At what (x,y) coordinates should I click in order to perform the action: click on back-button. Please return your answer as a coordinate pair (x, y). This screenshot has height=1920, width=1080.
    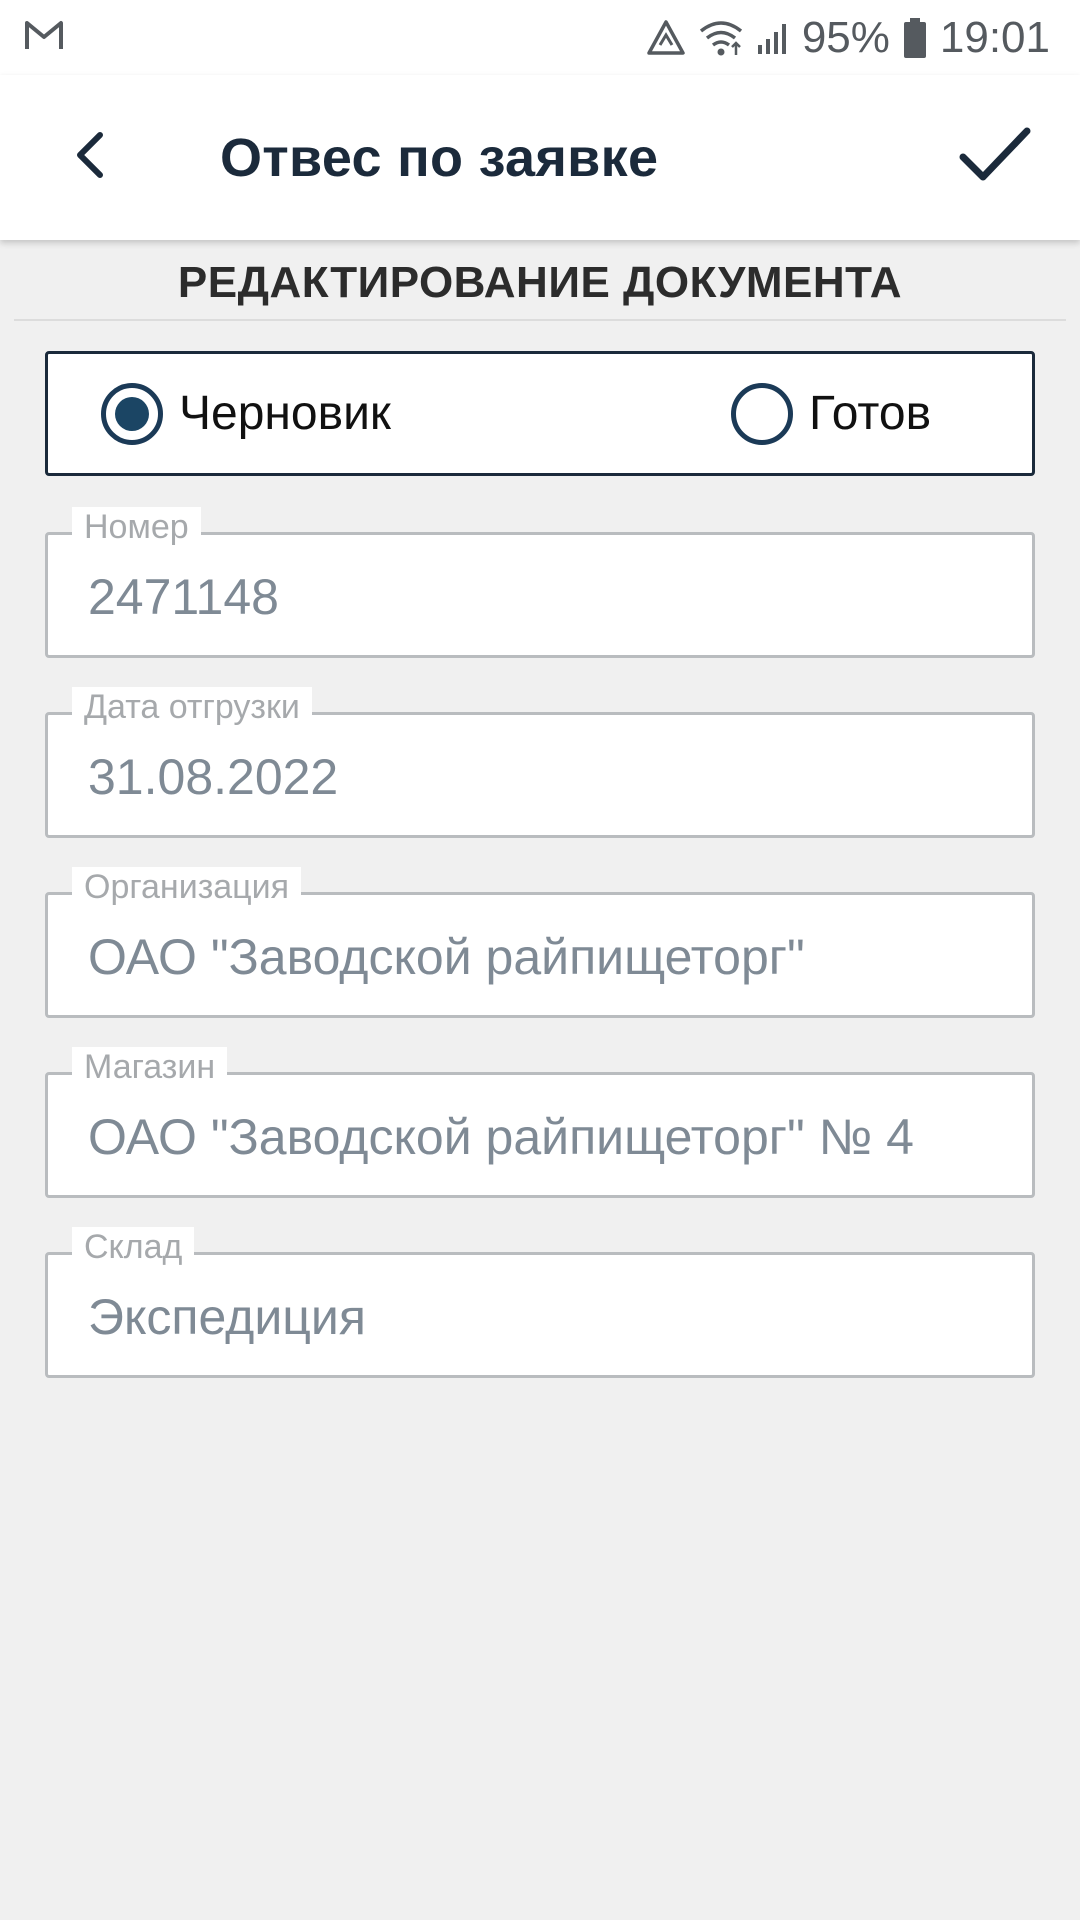
    Looking at the image, I should click on (90, 157).